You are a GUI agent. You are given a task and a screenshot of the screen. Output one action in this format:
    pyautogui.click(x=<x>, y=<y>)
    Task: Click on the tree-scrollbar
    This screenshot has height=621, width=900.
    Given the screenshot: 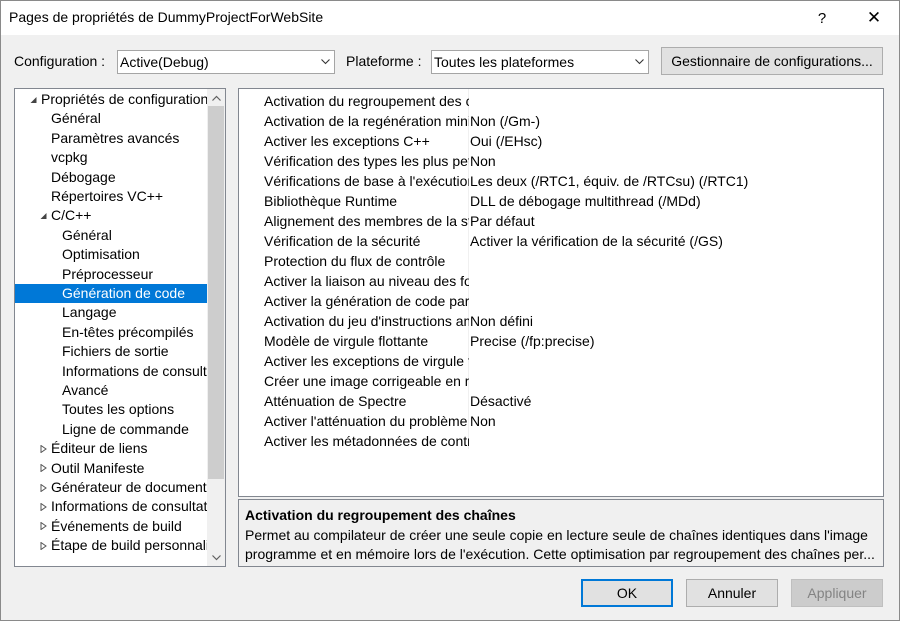 What is the action you would take?
    pyautogui.click(x=216, y=327)
    